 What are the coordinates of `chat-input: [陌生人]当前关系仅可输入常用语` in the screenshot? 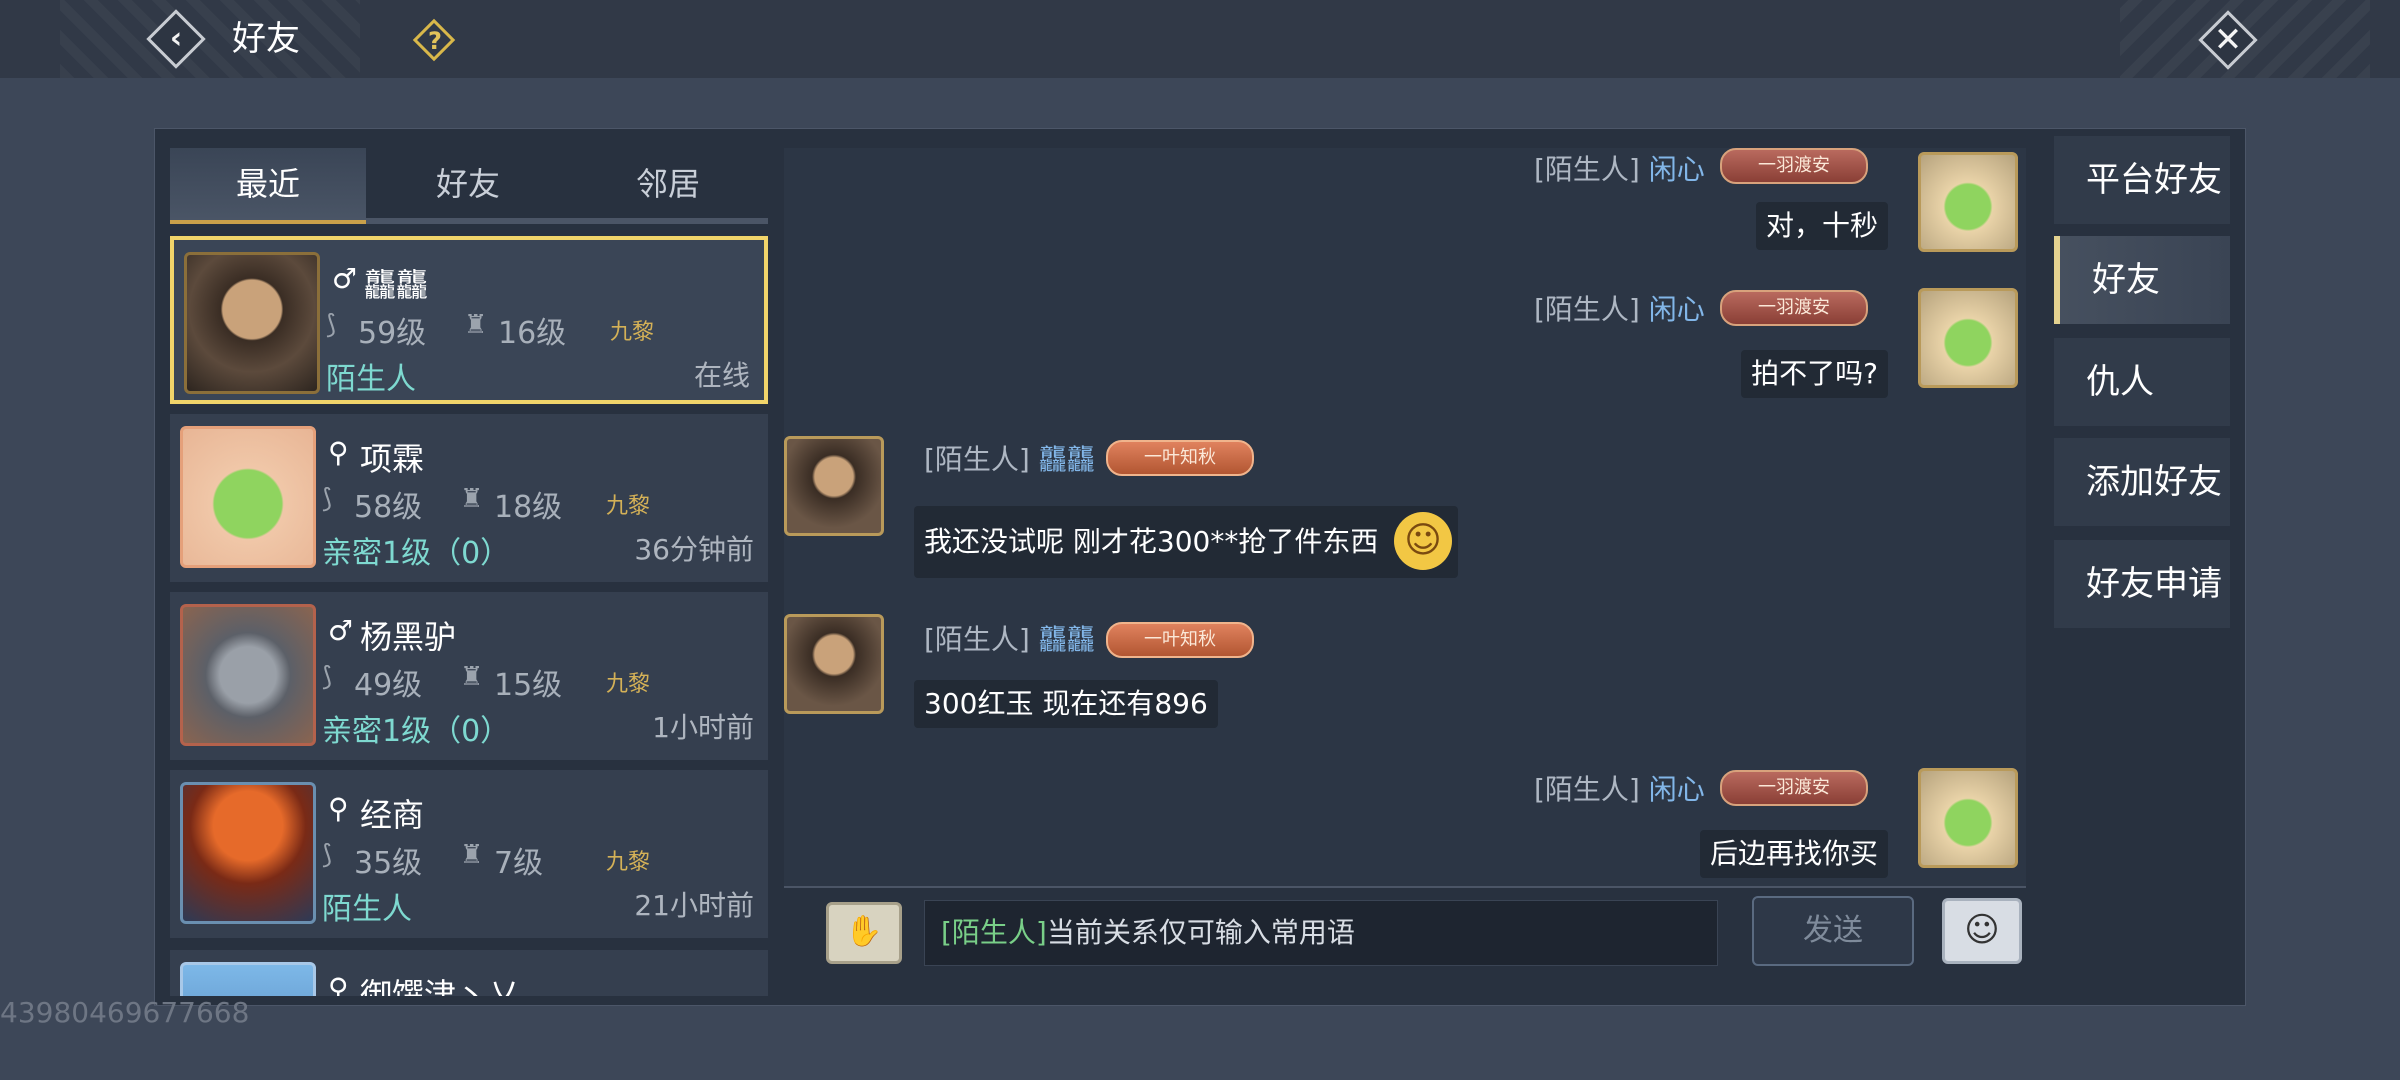 It's located at (1321, 933).